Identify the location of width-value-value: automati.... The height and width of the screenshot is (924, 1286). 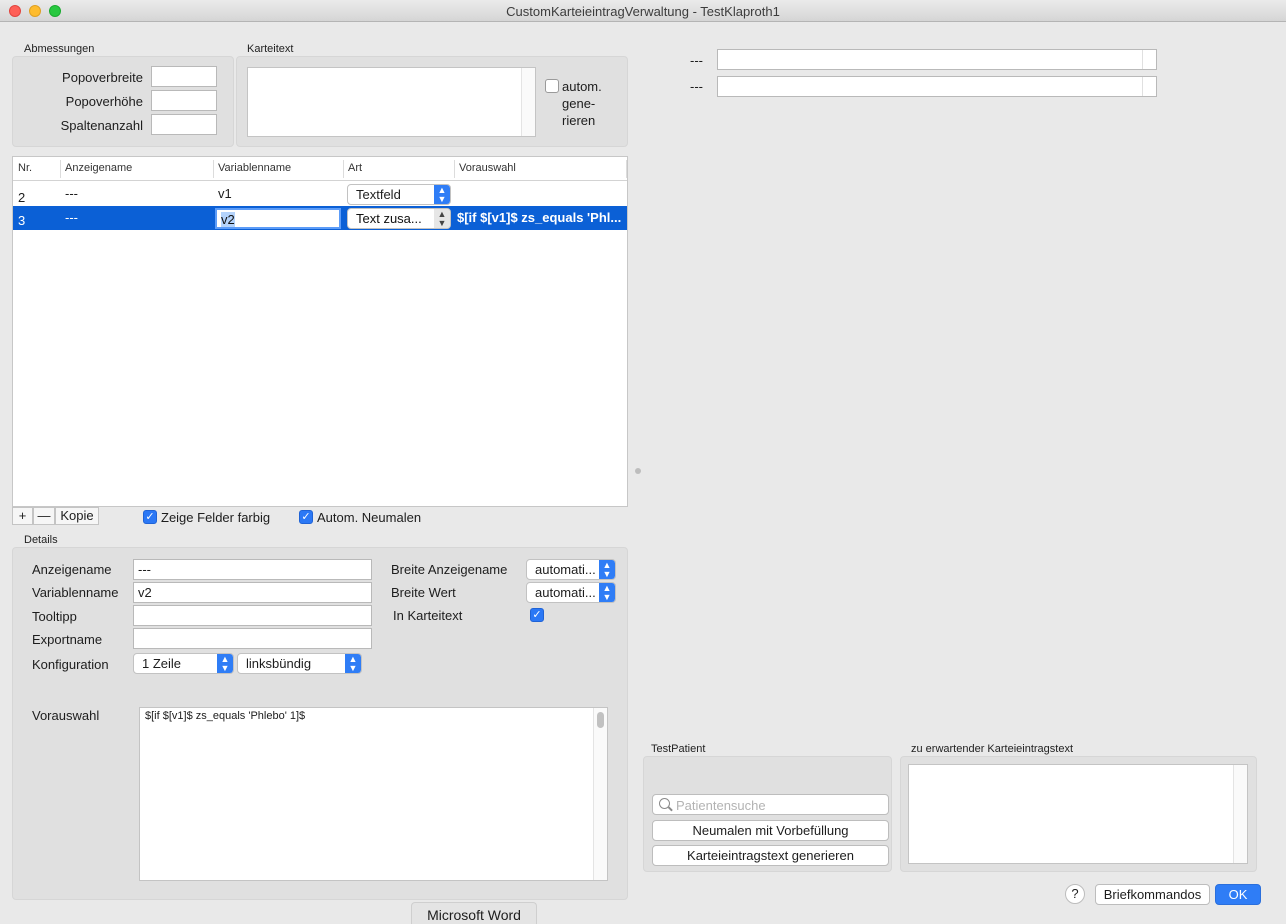
(565, 592).